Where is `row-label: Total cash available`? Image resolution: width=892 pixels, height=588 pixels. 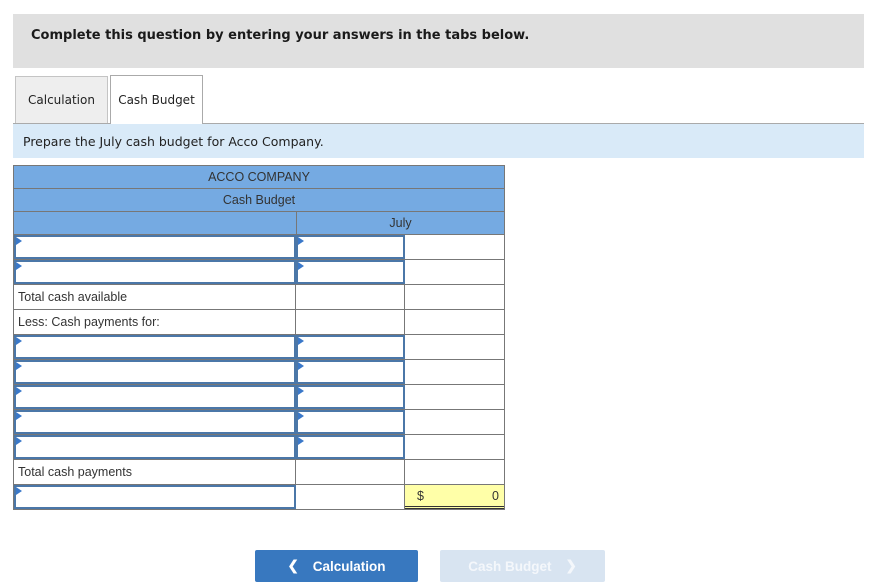
row-label: Total cash available is located at coordinates (155, 297).